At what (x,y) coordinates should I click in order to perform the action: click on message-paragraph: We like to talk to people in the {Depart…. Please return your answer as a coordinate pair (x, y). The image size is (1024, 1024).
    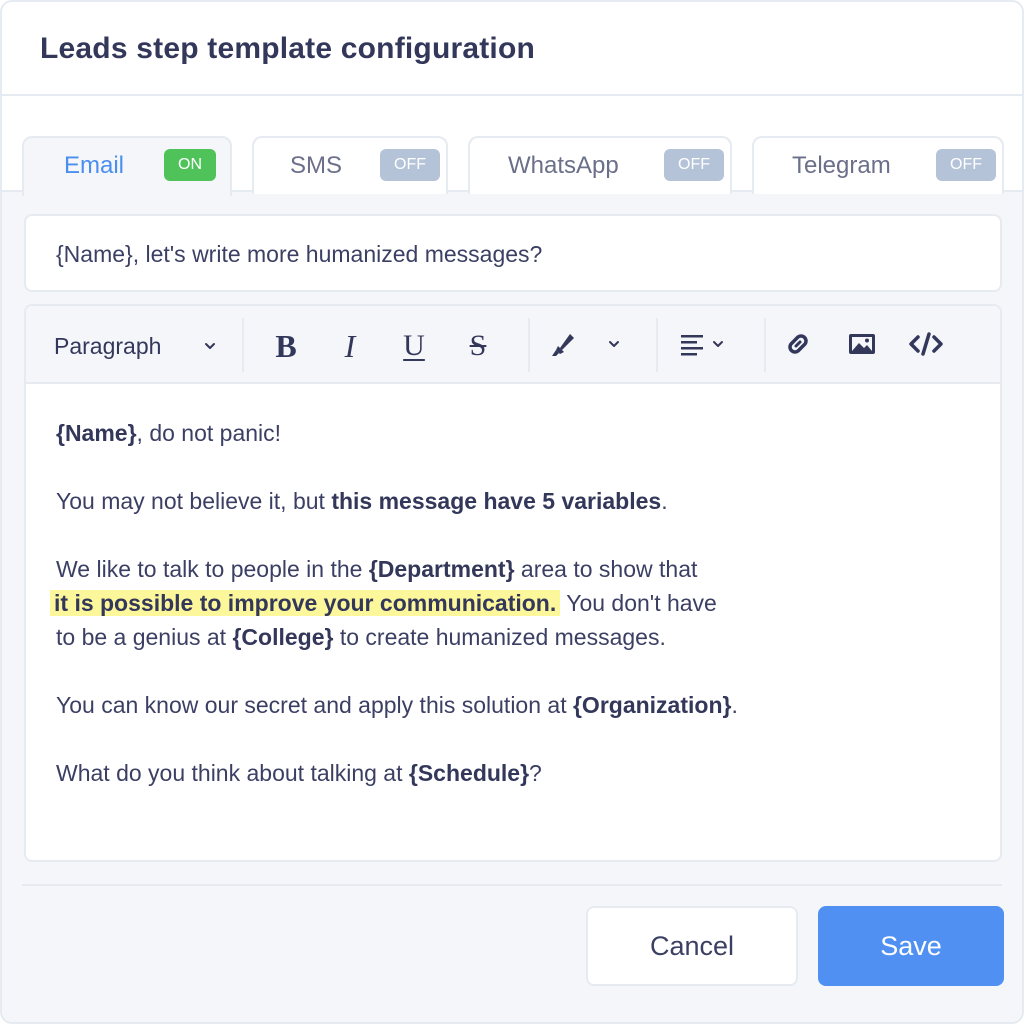
    Looking at the image, I should click on (513, 603).